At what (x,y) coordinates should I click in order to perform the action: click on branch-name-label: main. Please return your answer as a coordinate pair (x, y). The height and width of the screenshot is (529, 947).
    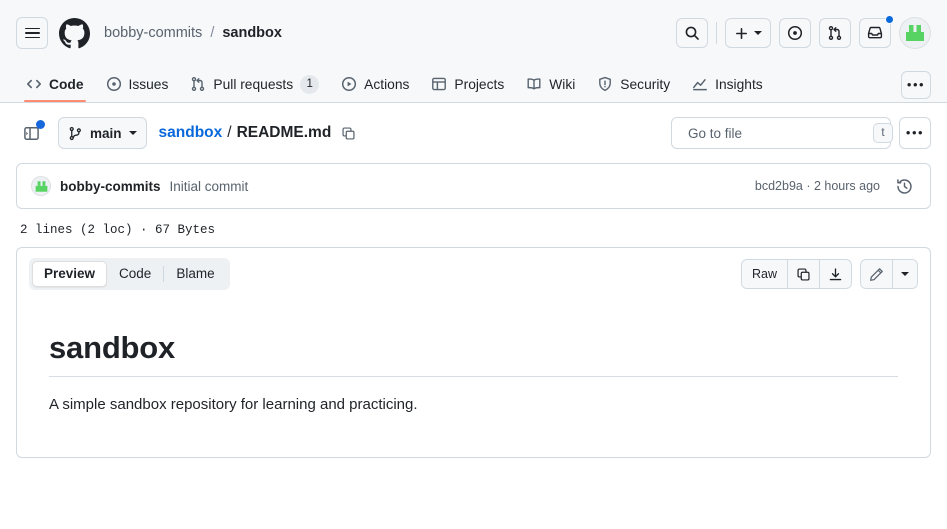
    Looking at the image, I should click on (106, 133).